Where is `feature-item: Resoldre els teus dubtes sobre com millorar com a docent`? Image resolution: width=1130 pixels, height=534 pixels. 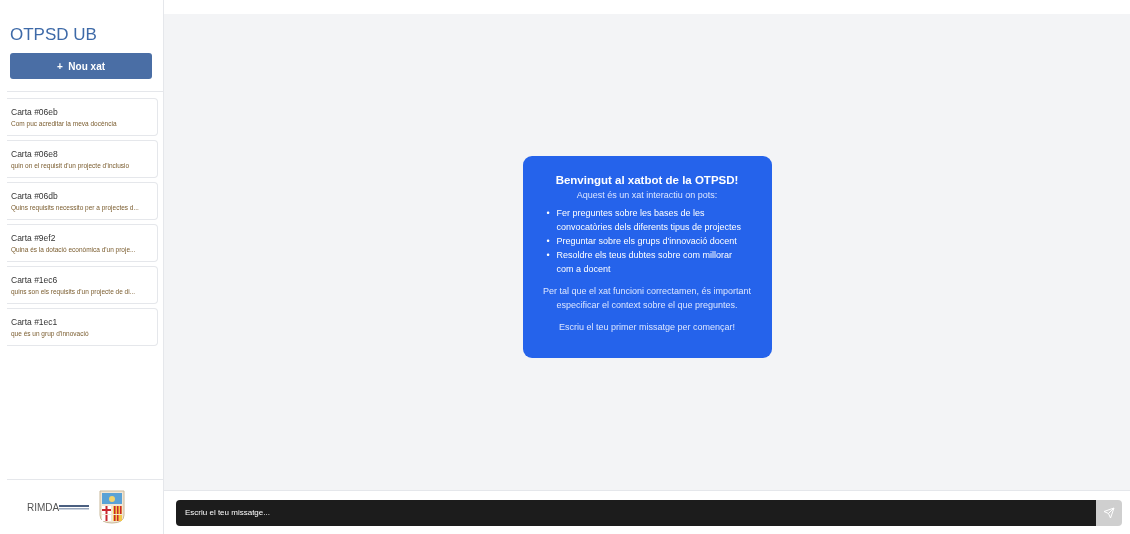
feature-item: Resoldre els teus dubtes sobre com millorar com a docent is located at coordinates (645, 262).